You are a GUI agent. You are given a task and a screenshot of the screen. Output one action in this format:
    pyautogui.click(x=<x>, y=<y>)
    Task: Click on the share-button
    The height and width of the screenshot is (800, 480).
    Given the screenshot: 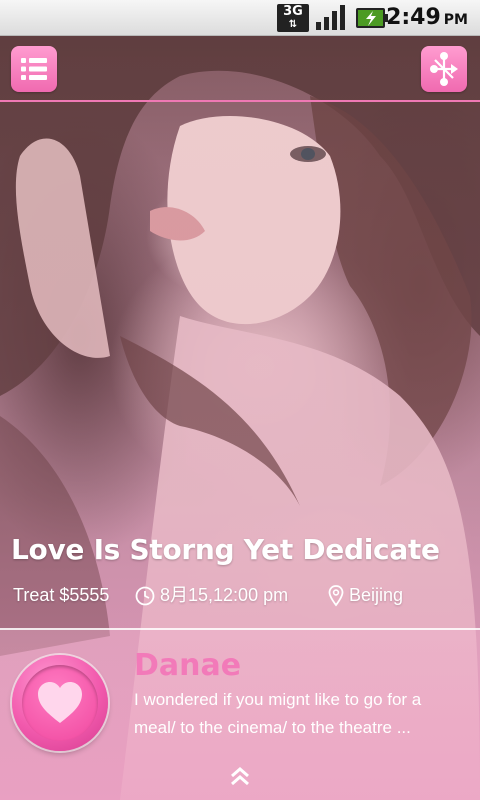 What is the action you would take?
    pyautogui.click(x=444, y=69)
    